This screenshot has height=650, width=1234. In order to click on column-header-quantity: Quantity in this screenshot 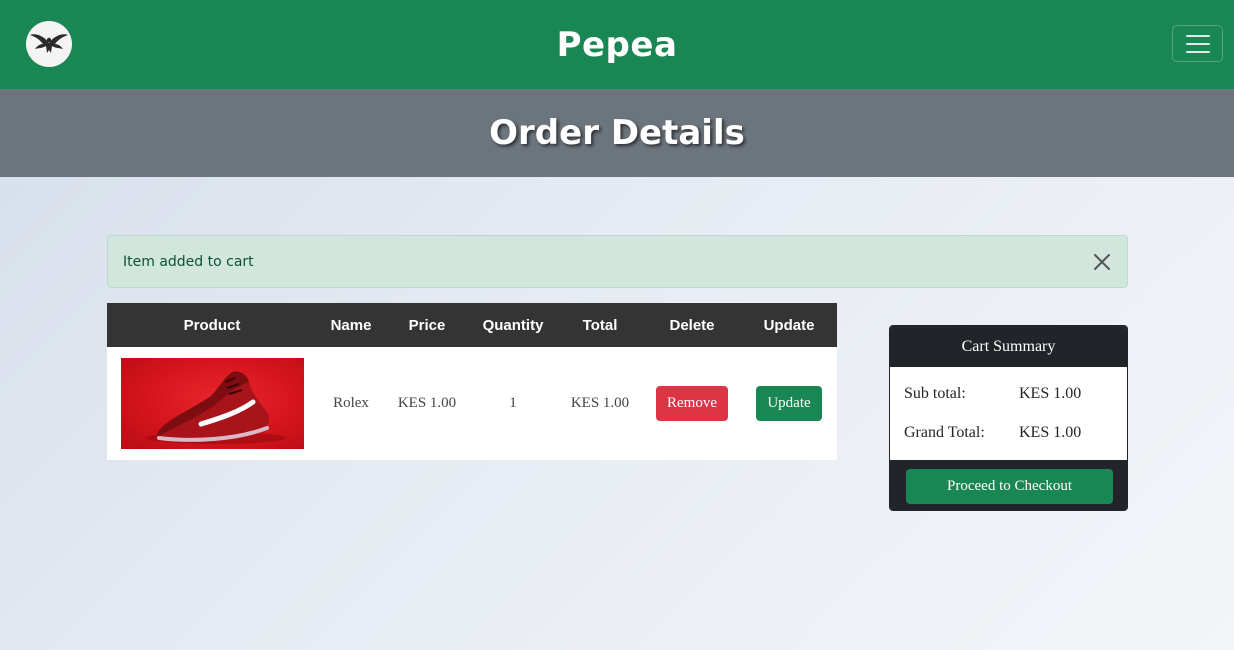, I will do `click(513, 325)`.